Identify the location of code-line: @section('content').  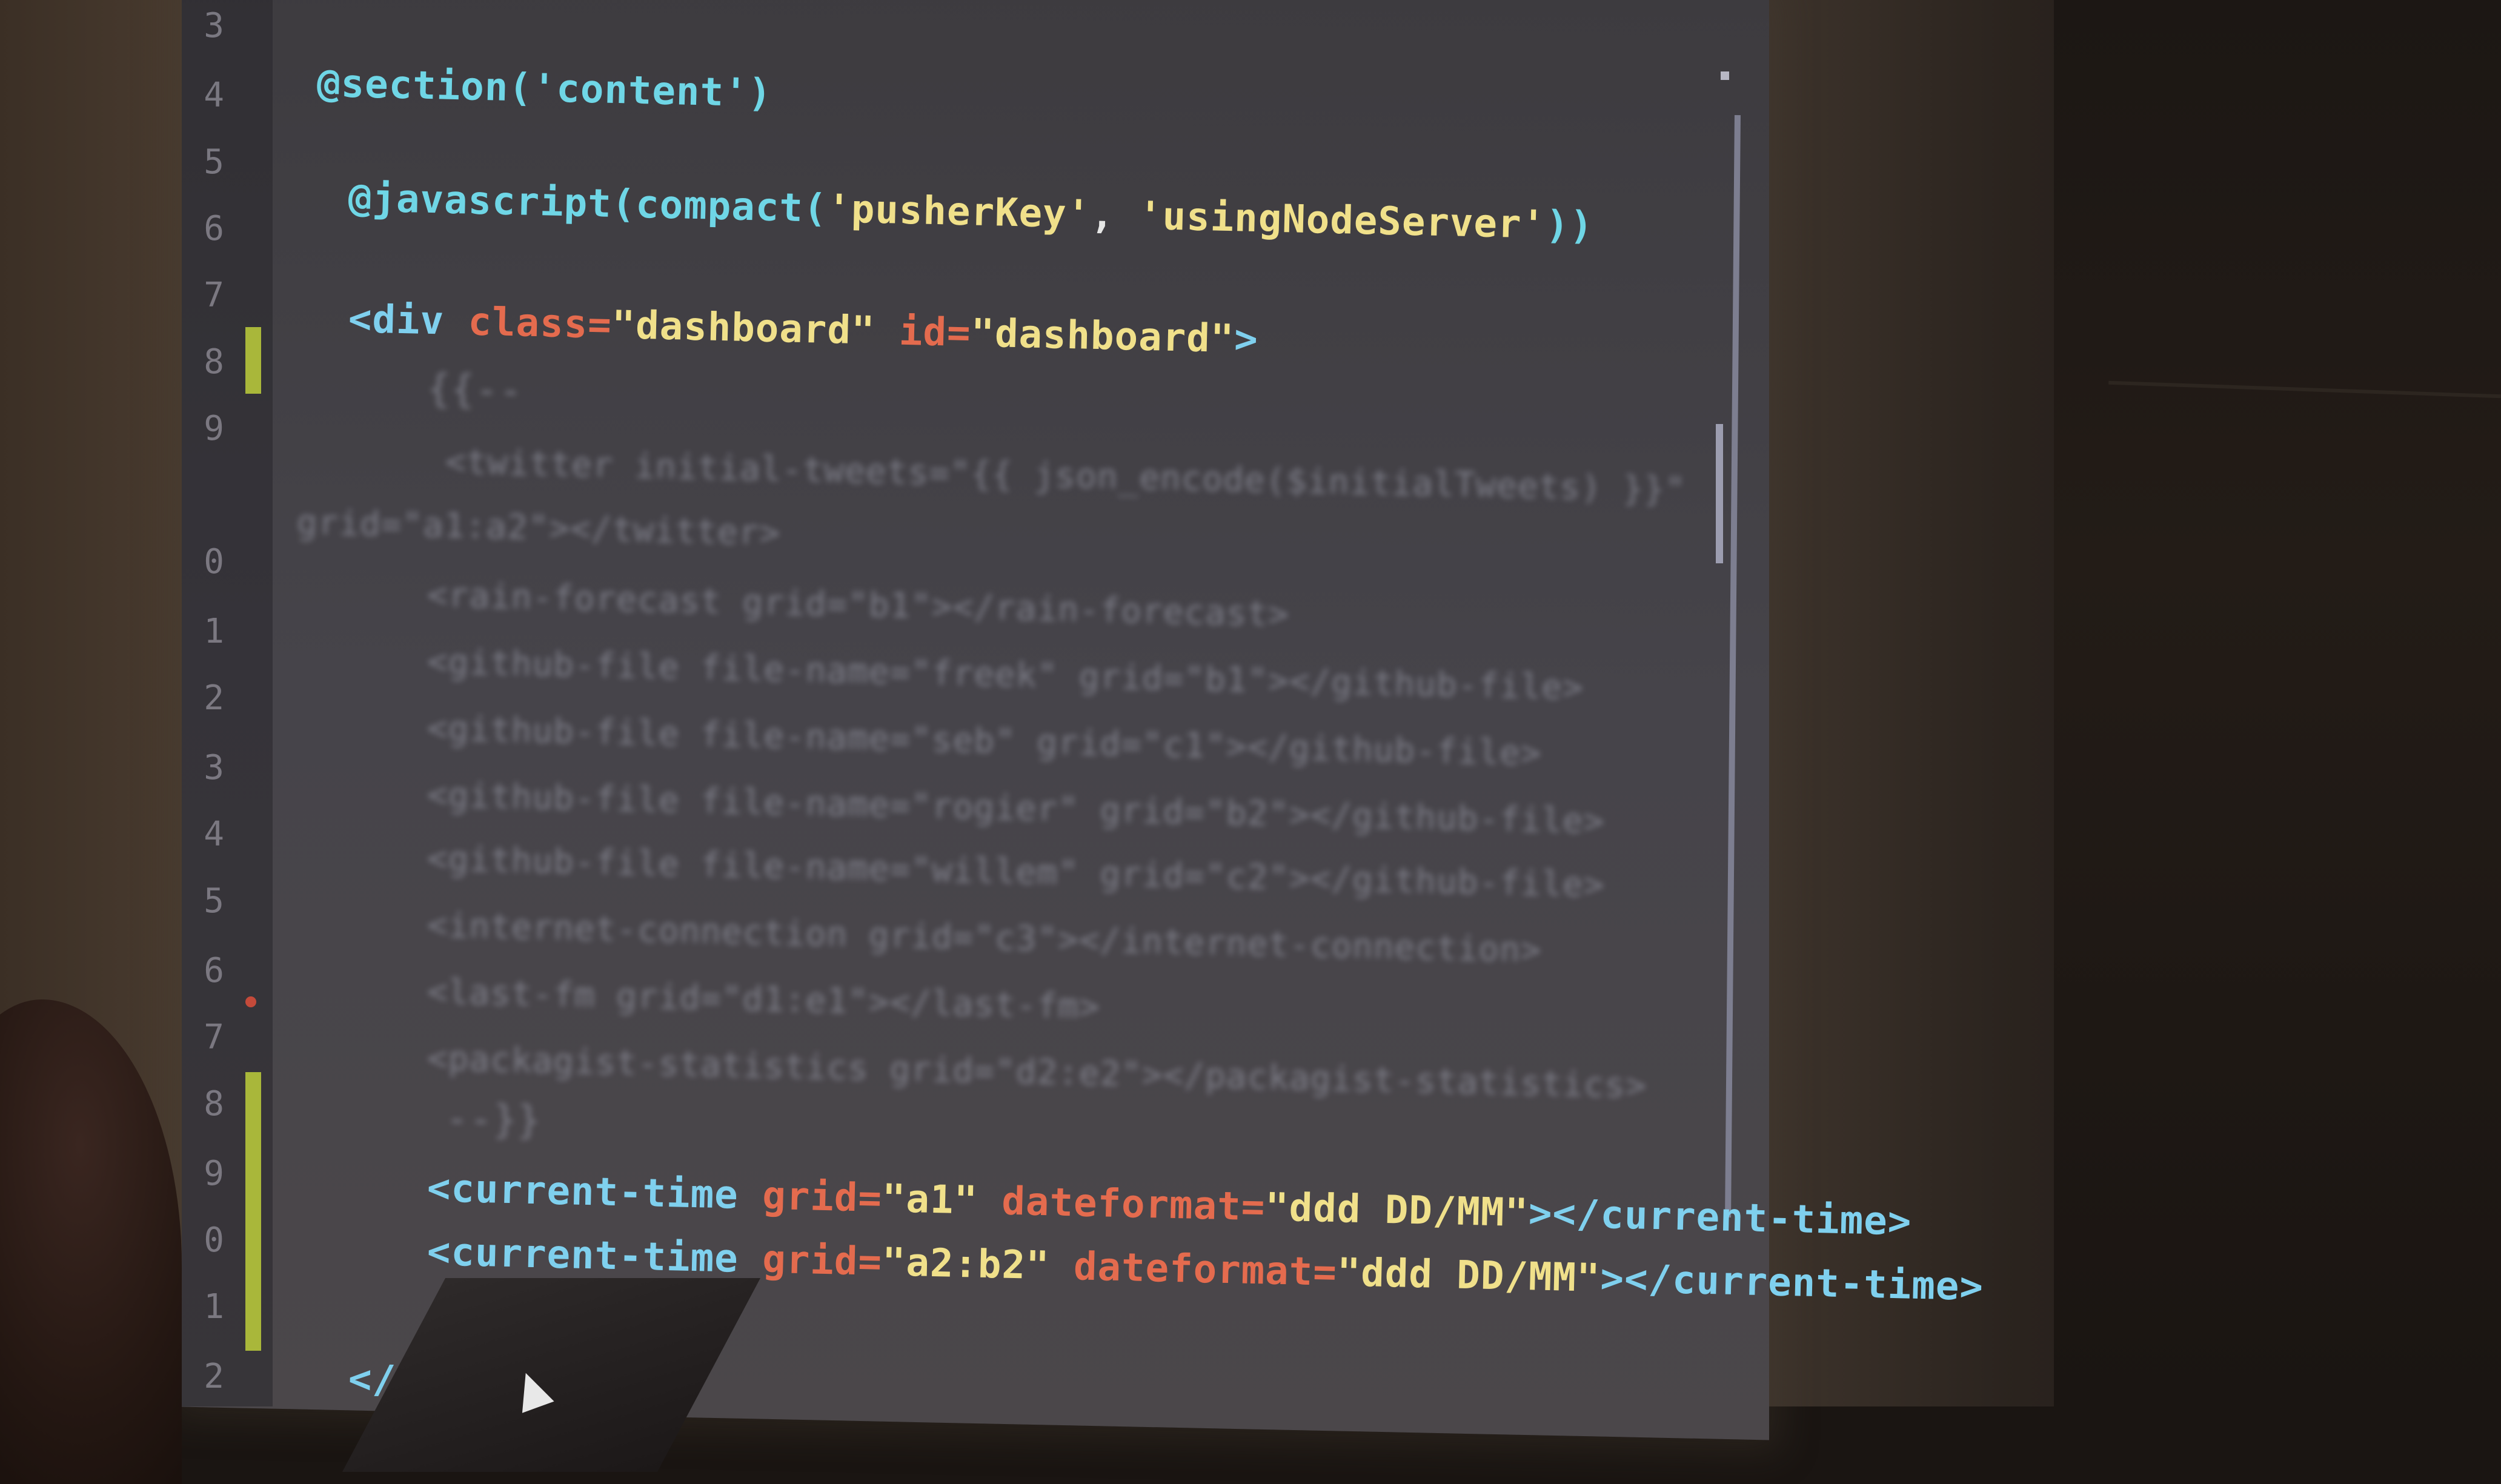
(544, 89).